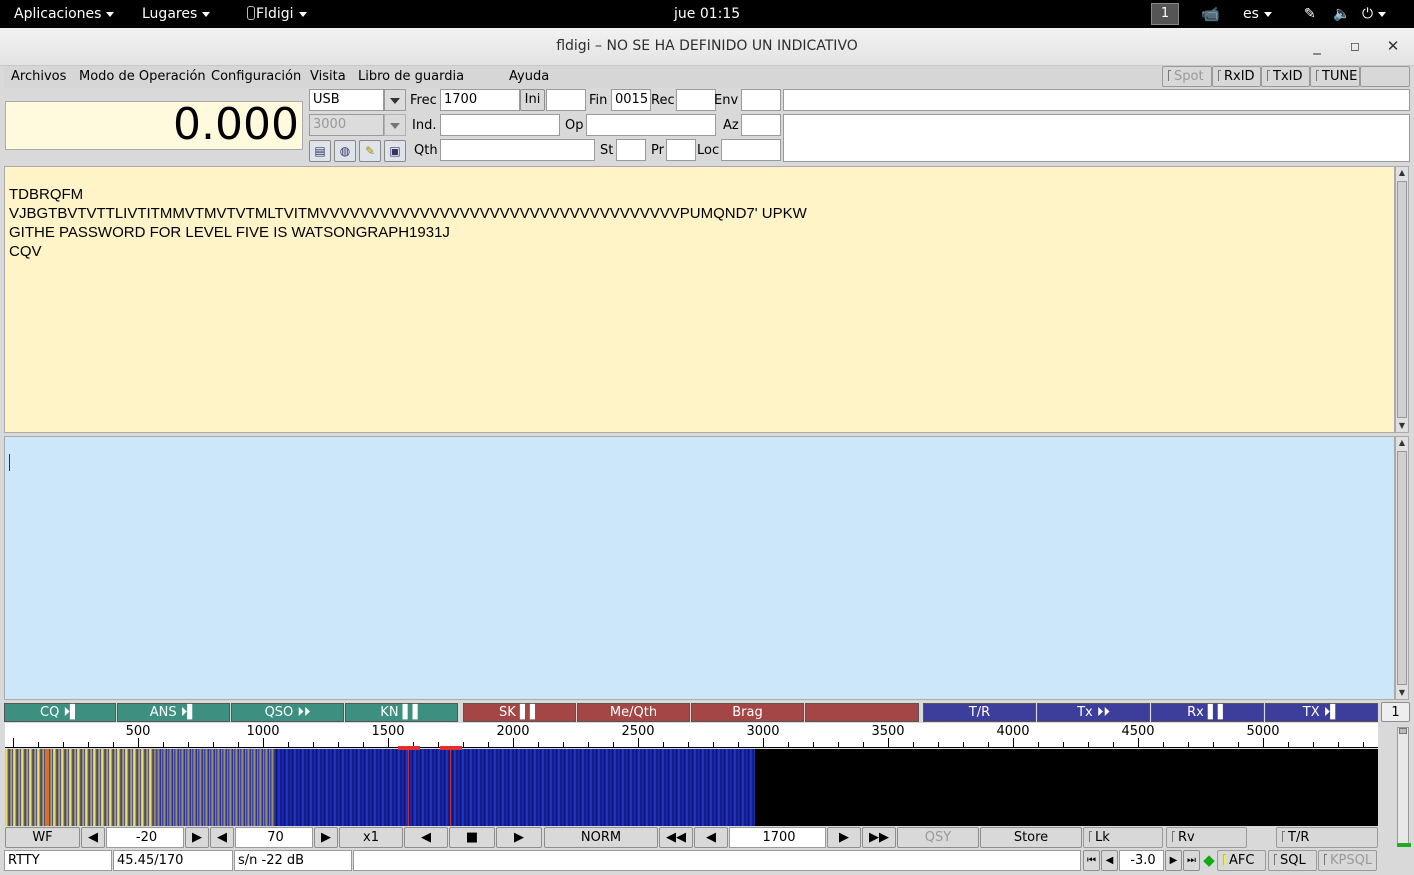  I want to click on transmit-scrollbar: ▲ ▼, so click(1402, 568).